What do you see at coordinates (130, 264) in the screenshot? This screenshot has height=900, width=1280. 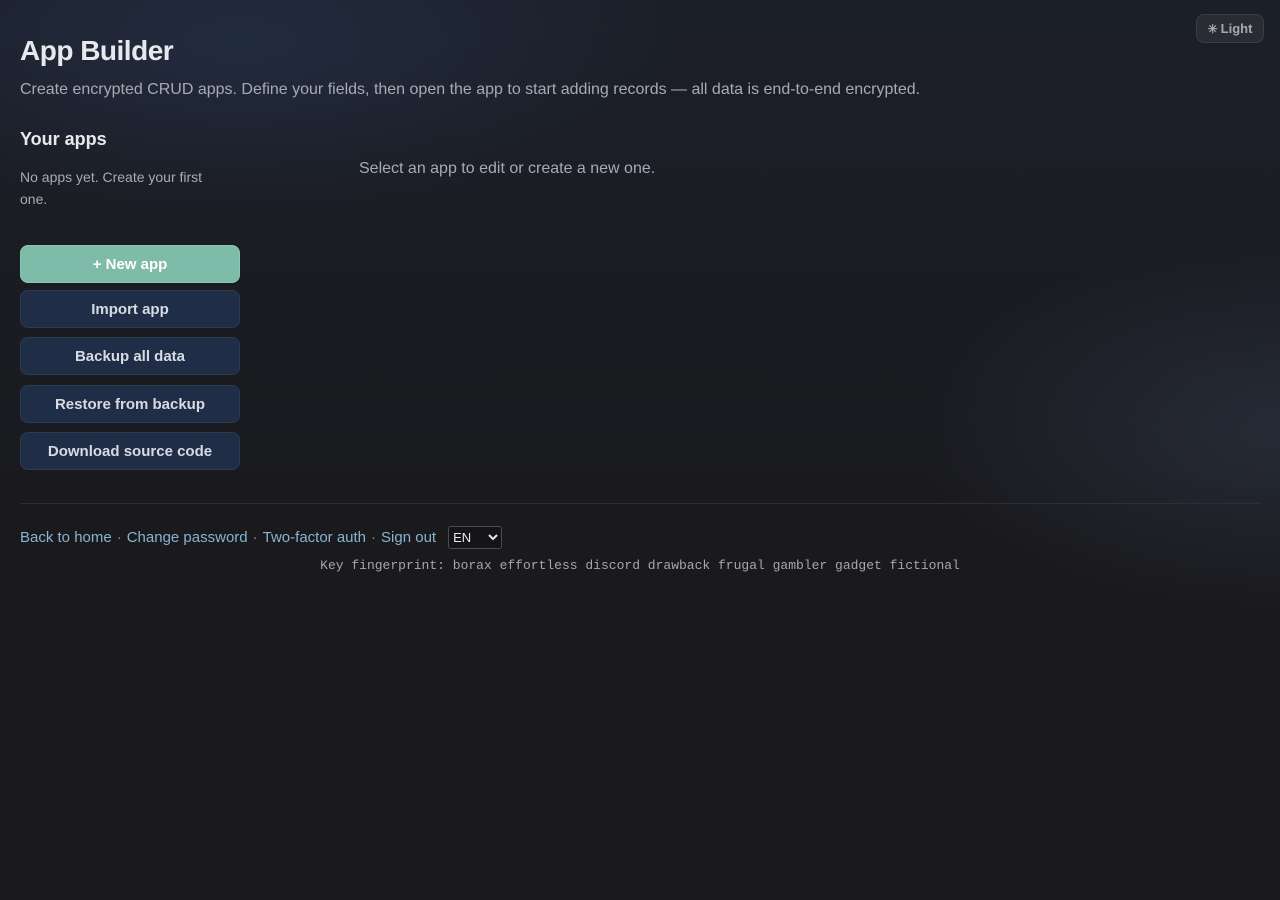 I see `new-app-button: + New app` at bounding box center [130, 264].